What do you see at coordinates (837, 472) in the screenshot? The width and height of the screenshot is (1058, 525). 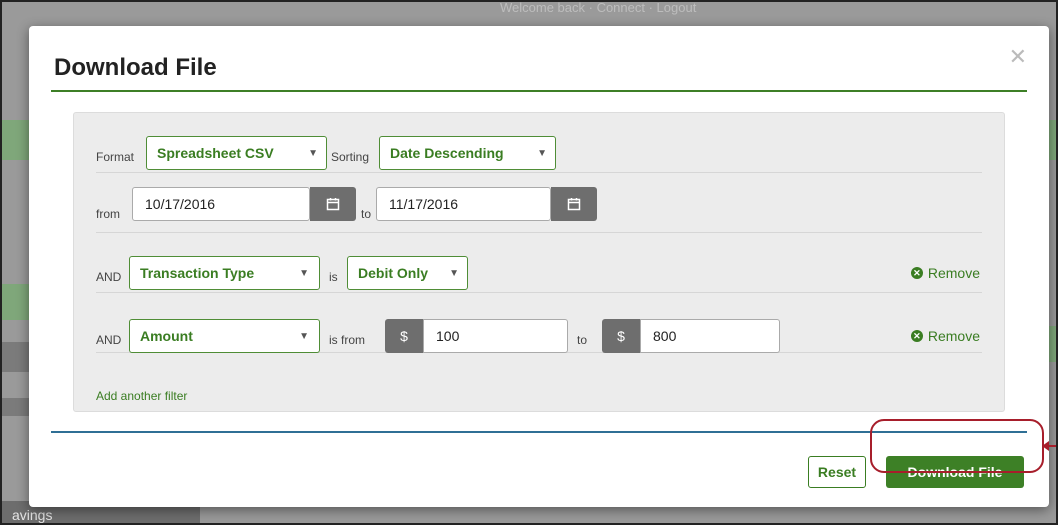 I see `reset-button: Reset` at bounding box center [837, 472].